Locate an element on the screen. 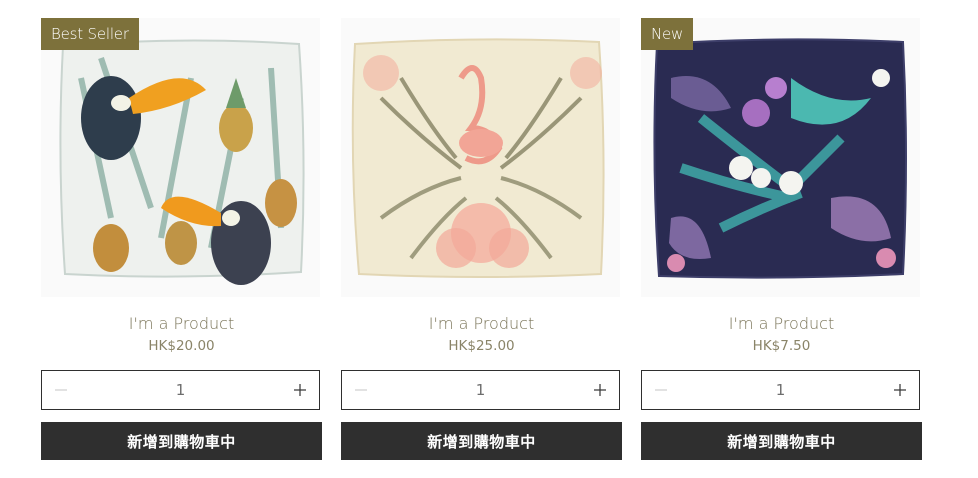 The height and width of the screenshot is (478, 978). product-price: HK$7.50 is located at coordinates (781, 346).